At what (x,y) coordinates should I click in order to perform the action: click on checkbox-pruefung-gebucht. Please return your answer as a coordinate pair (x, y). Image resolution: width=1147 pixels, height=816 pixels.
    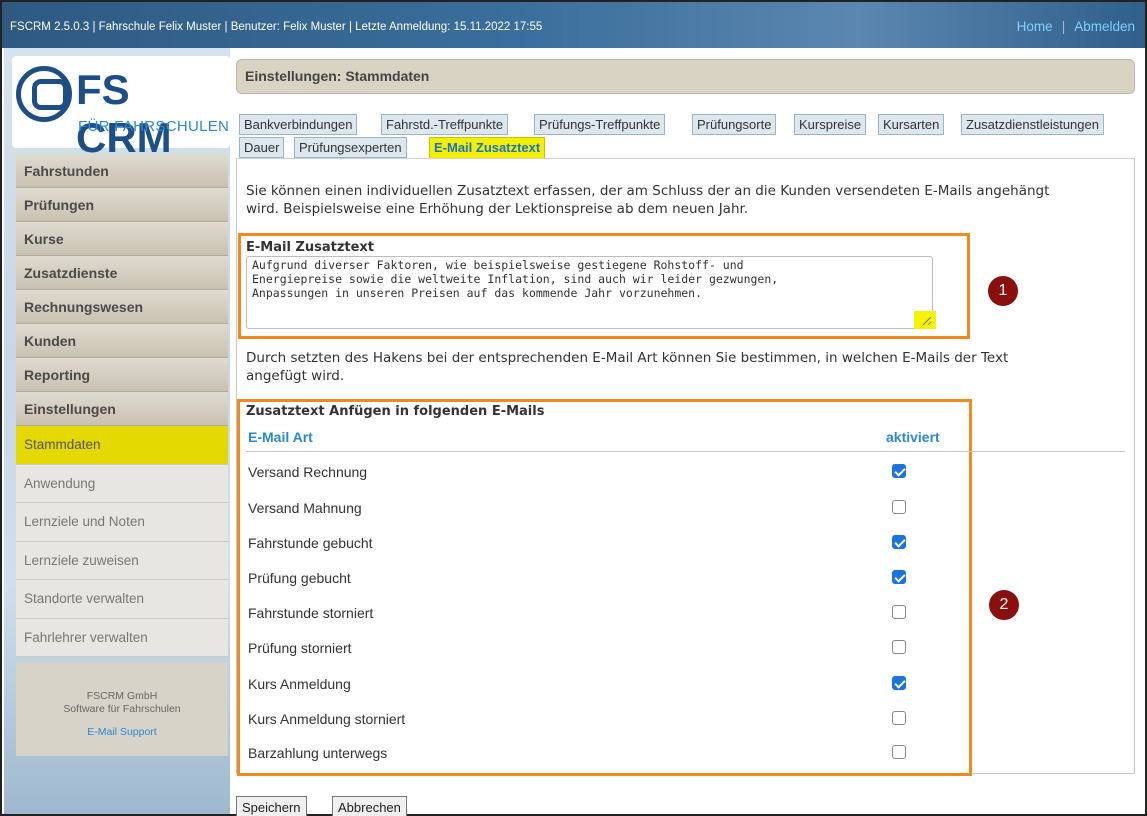
    Looking at the image, I should click on (899, 577).